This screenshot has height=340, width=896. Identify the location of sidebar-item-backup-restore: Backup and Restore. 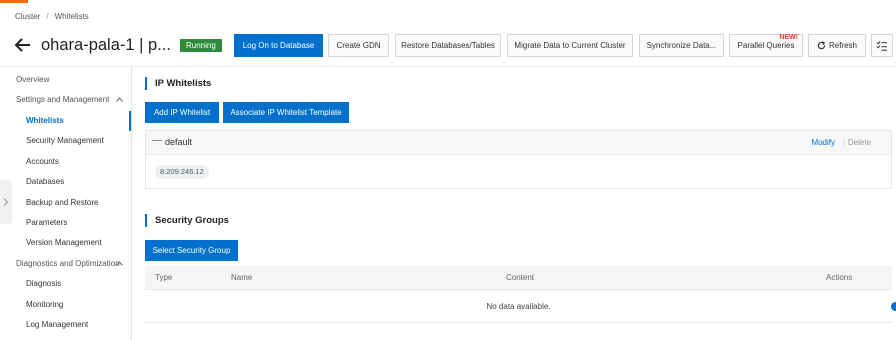
(65, 203).